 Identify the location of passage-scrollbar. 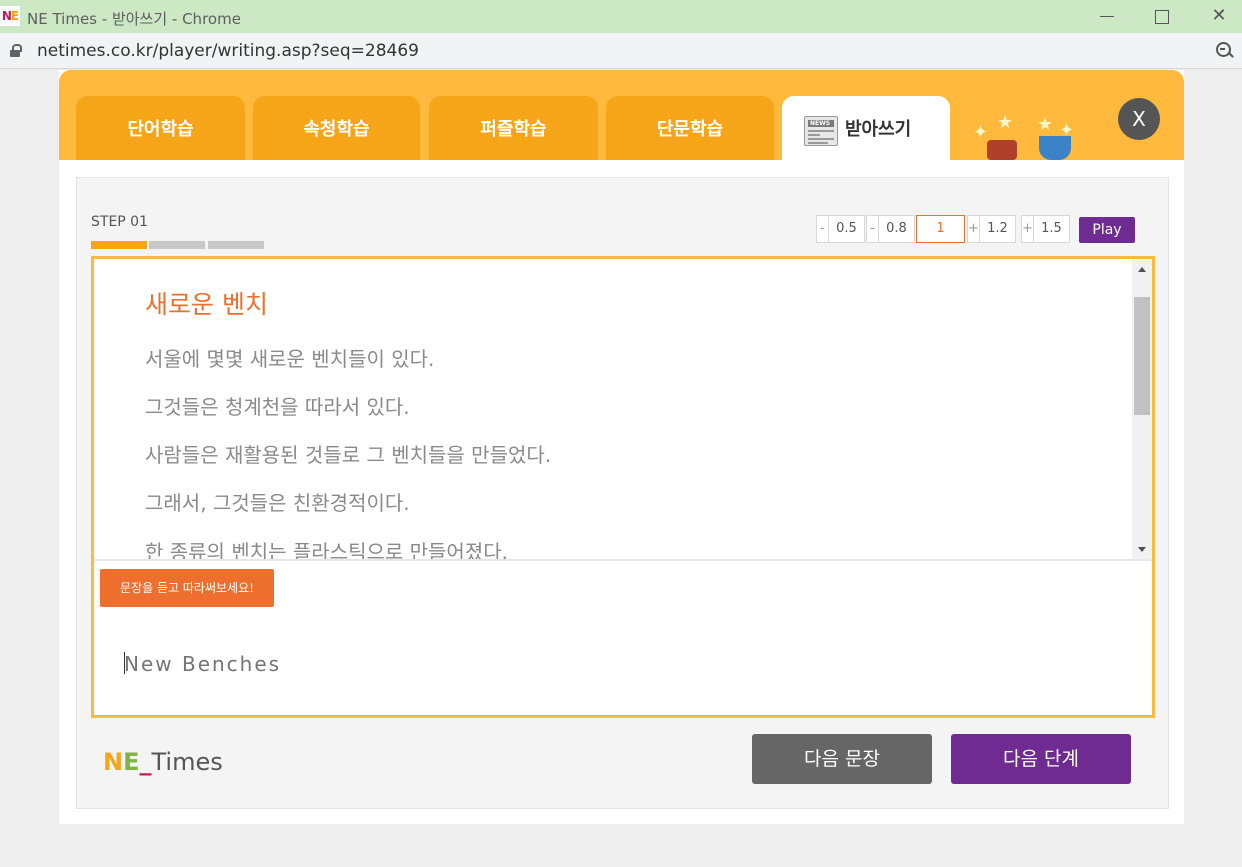
(1142, 409).